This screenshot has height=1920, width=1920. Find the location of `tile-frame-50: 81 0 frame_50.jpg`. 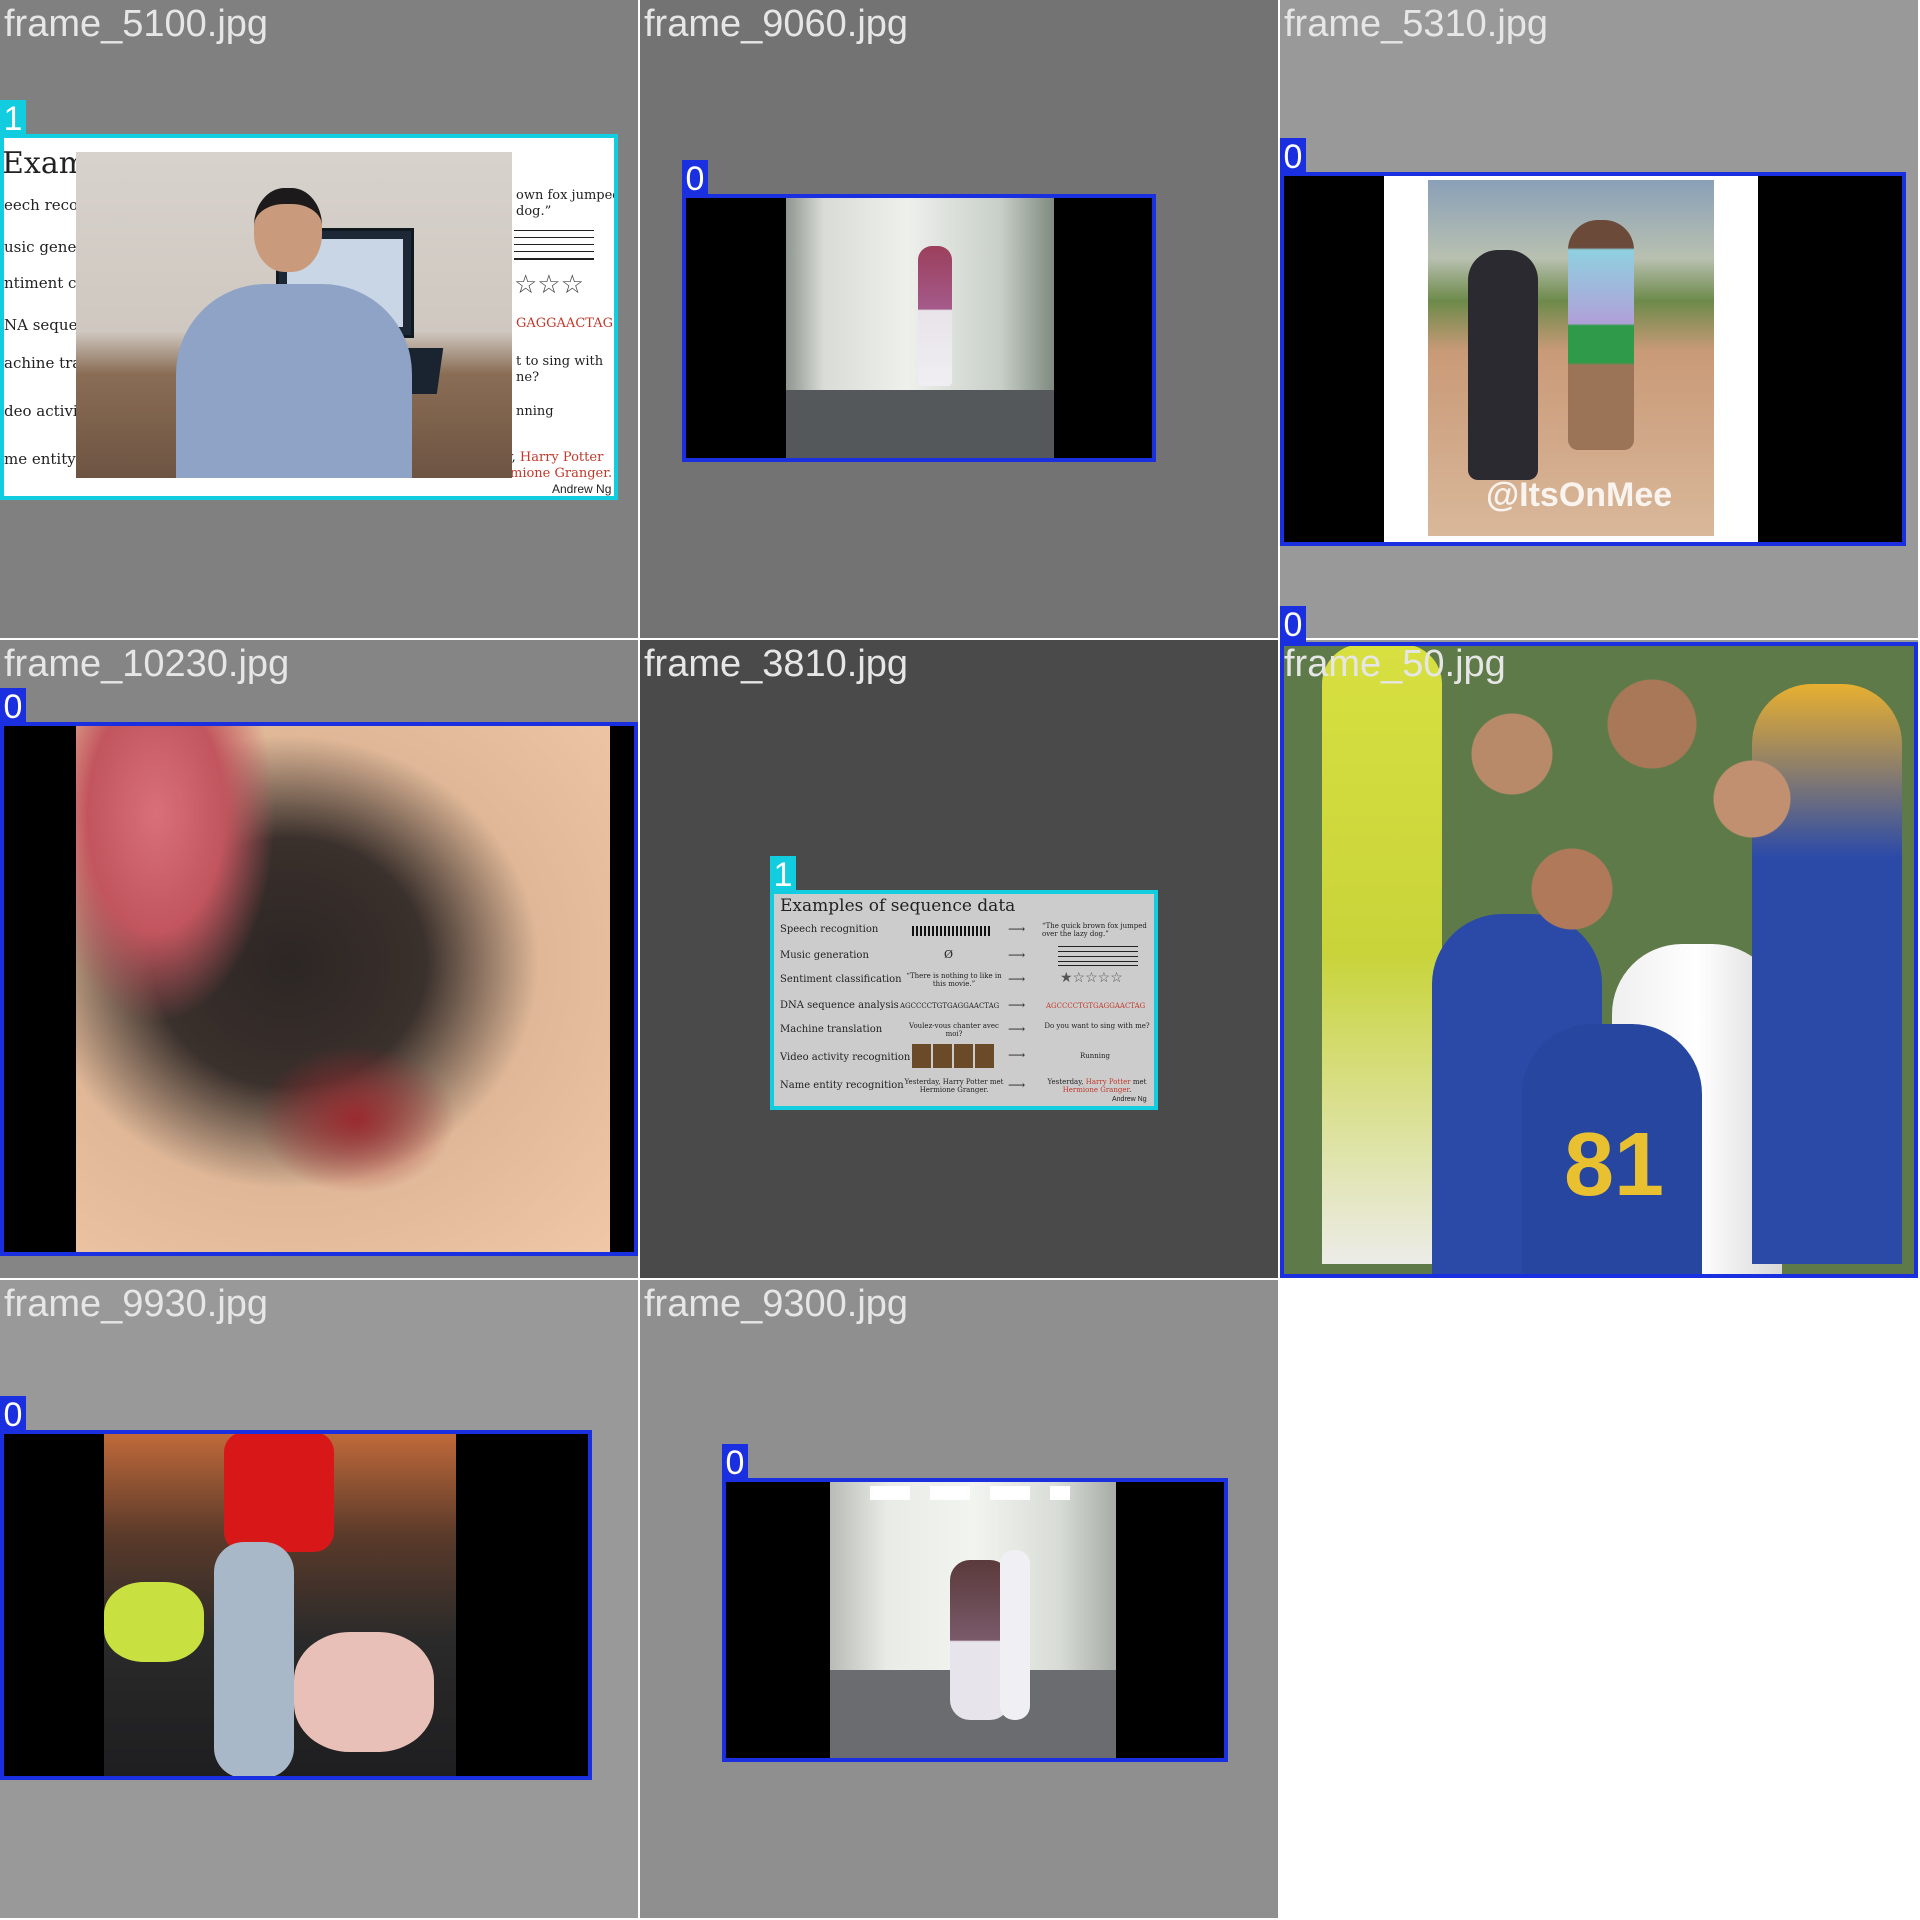

tile-frame-50: 81 0 frame_50.jpg is located at coordinates (1599, 942).